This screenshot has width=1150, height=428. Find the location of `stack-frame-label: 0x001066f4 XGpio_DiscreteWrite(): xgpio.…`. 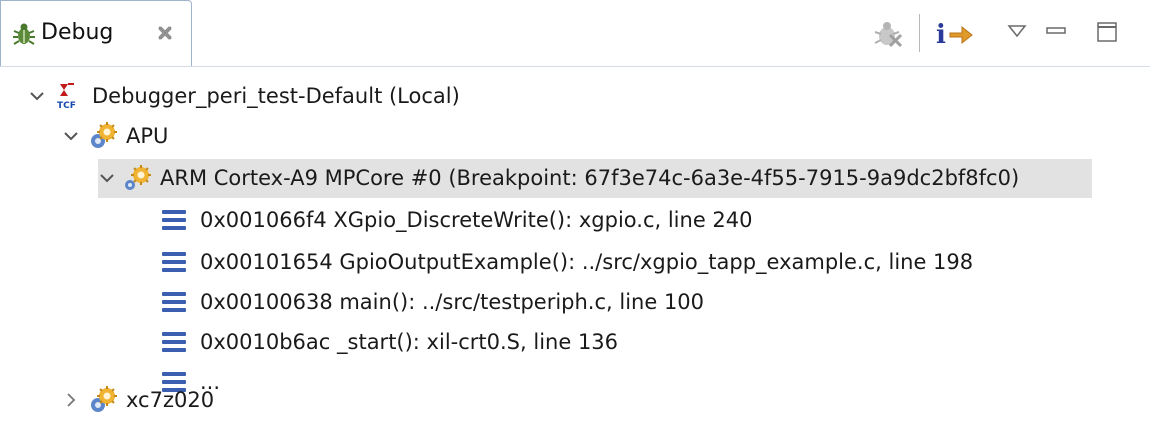

stack-frame-label: 0x001066f4 XGpio_DiscreteWrite(): xgpio.… is located at coordinates (476, 220).